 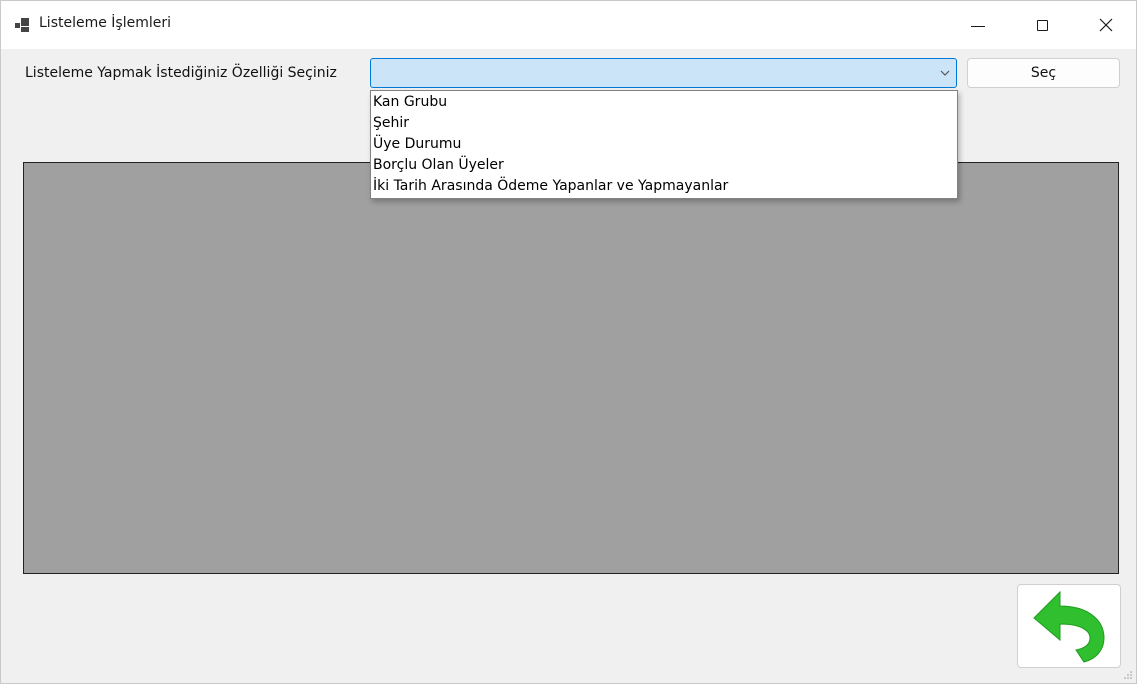 I want to click on dropdown-option-kan-grubu: Kan Grubu, so click(x=664, y=102).